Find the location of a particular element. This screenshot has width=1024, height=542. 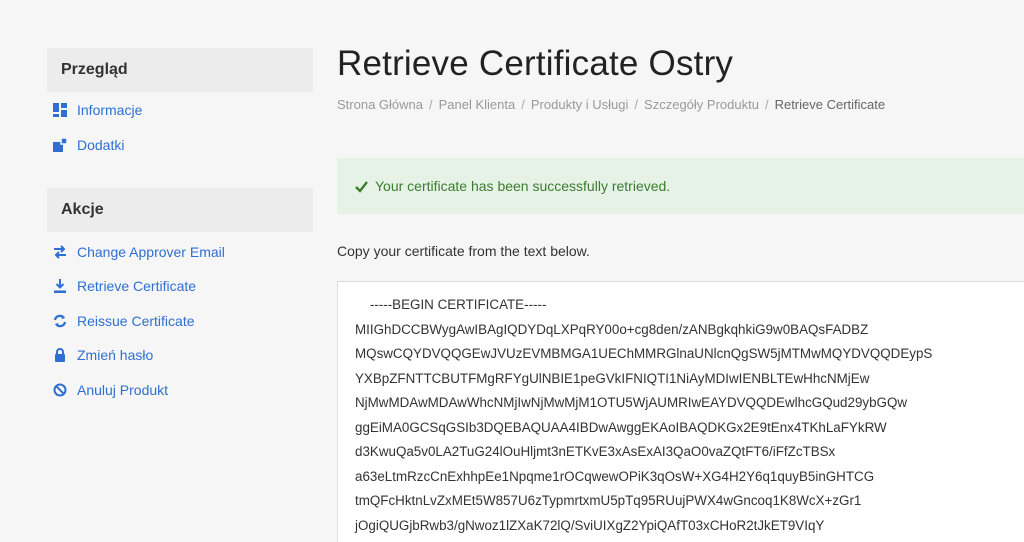

sidebar-item-reissue-certificate: Reissue Certificate is located at coordinates (180, 321).